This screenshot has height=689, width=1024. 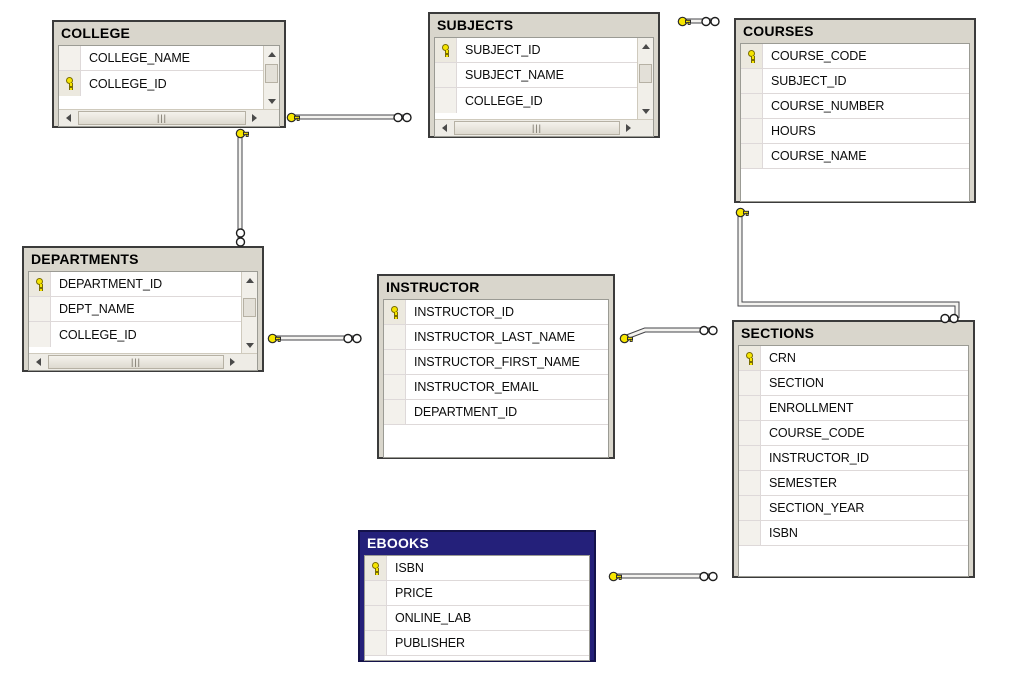 What do you see at coordinates (477, 643) in the screenshot?
I see `column-row: PUBLISHER` at bounding box center [477, 643].